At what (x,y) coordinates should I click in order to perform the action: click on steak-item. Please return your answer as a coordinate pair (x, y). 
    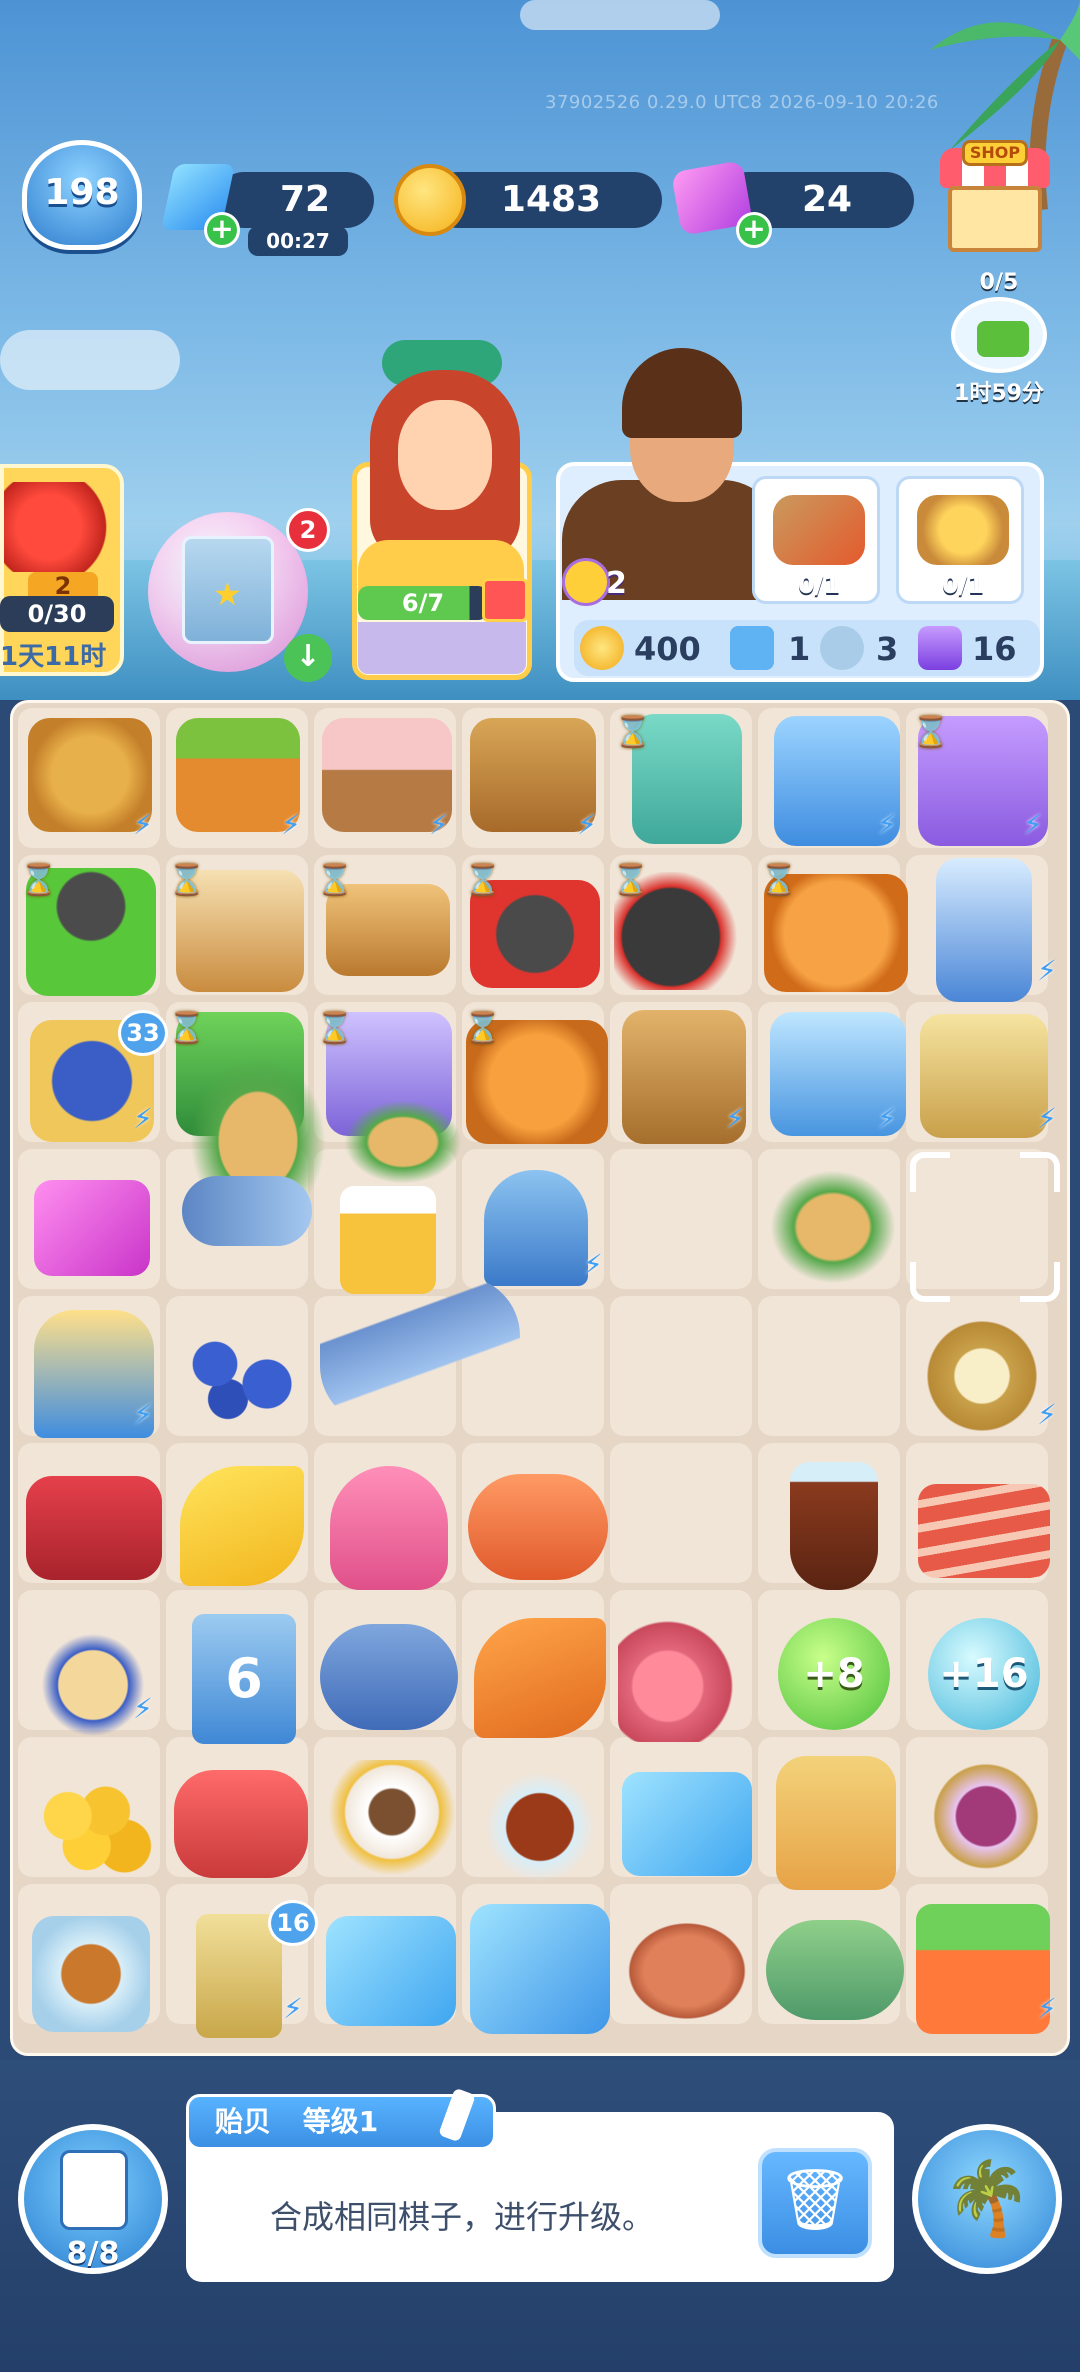
    Looking at the image, I should click on (241, 1824).